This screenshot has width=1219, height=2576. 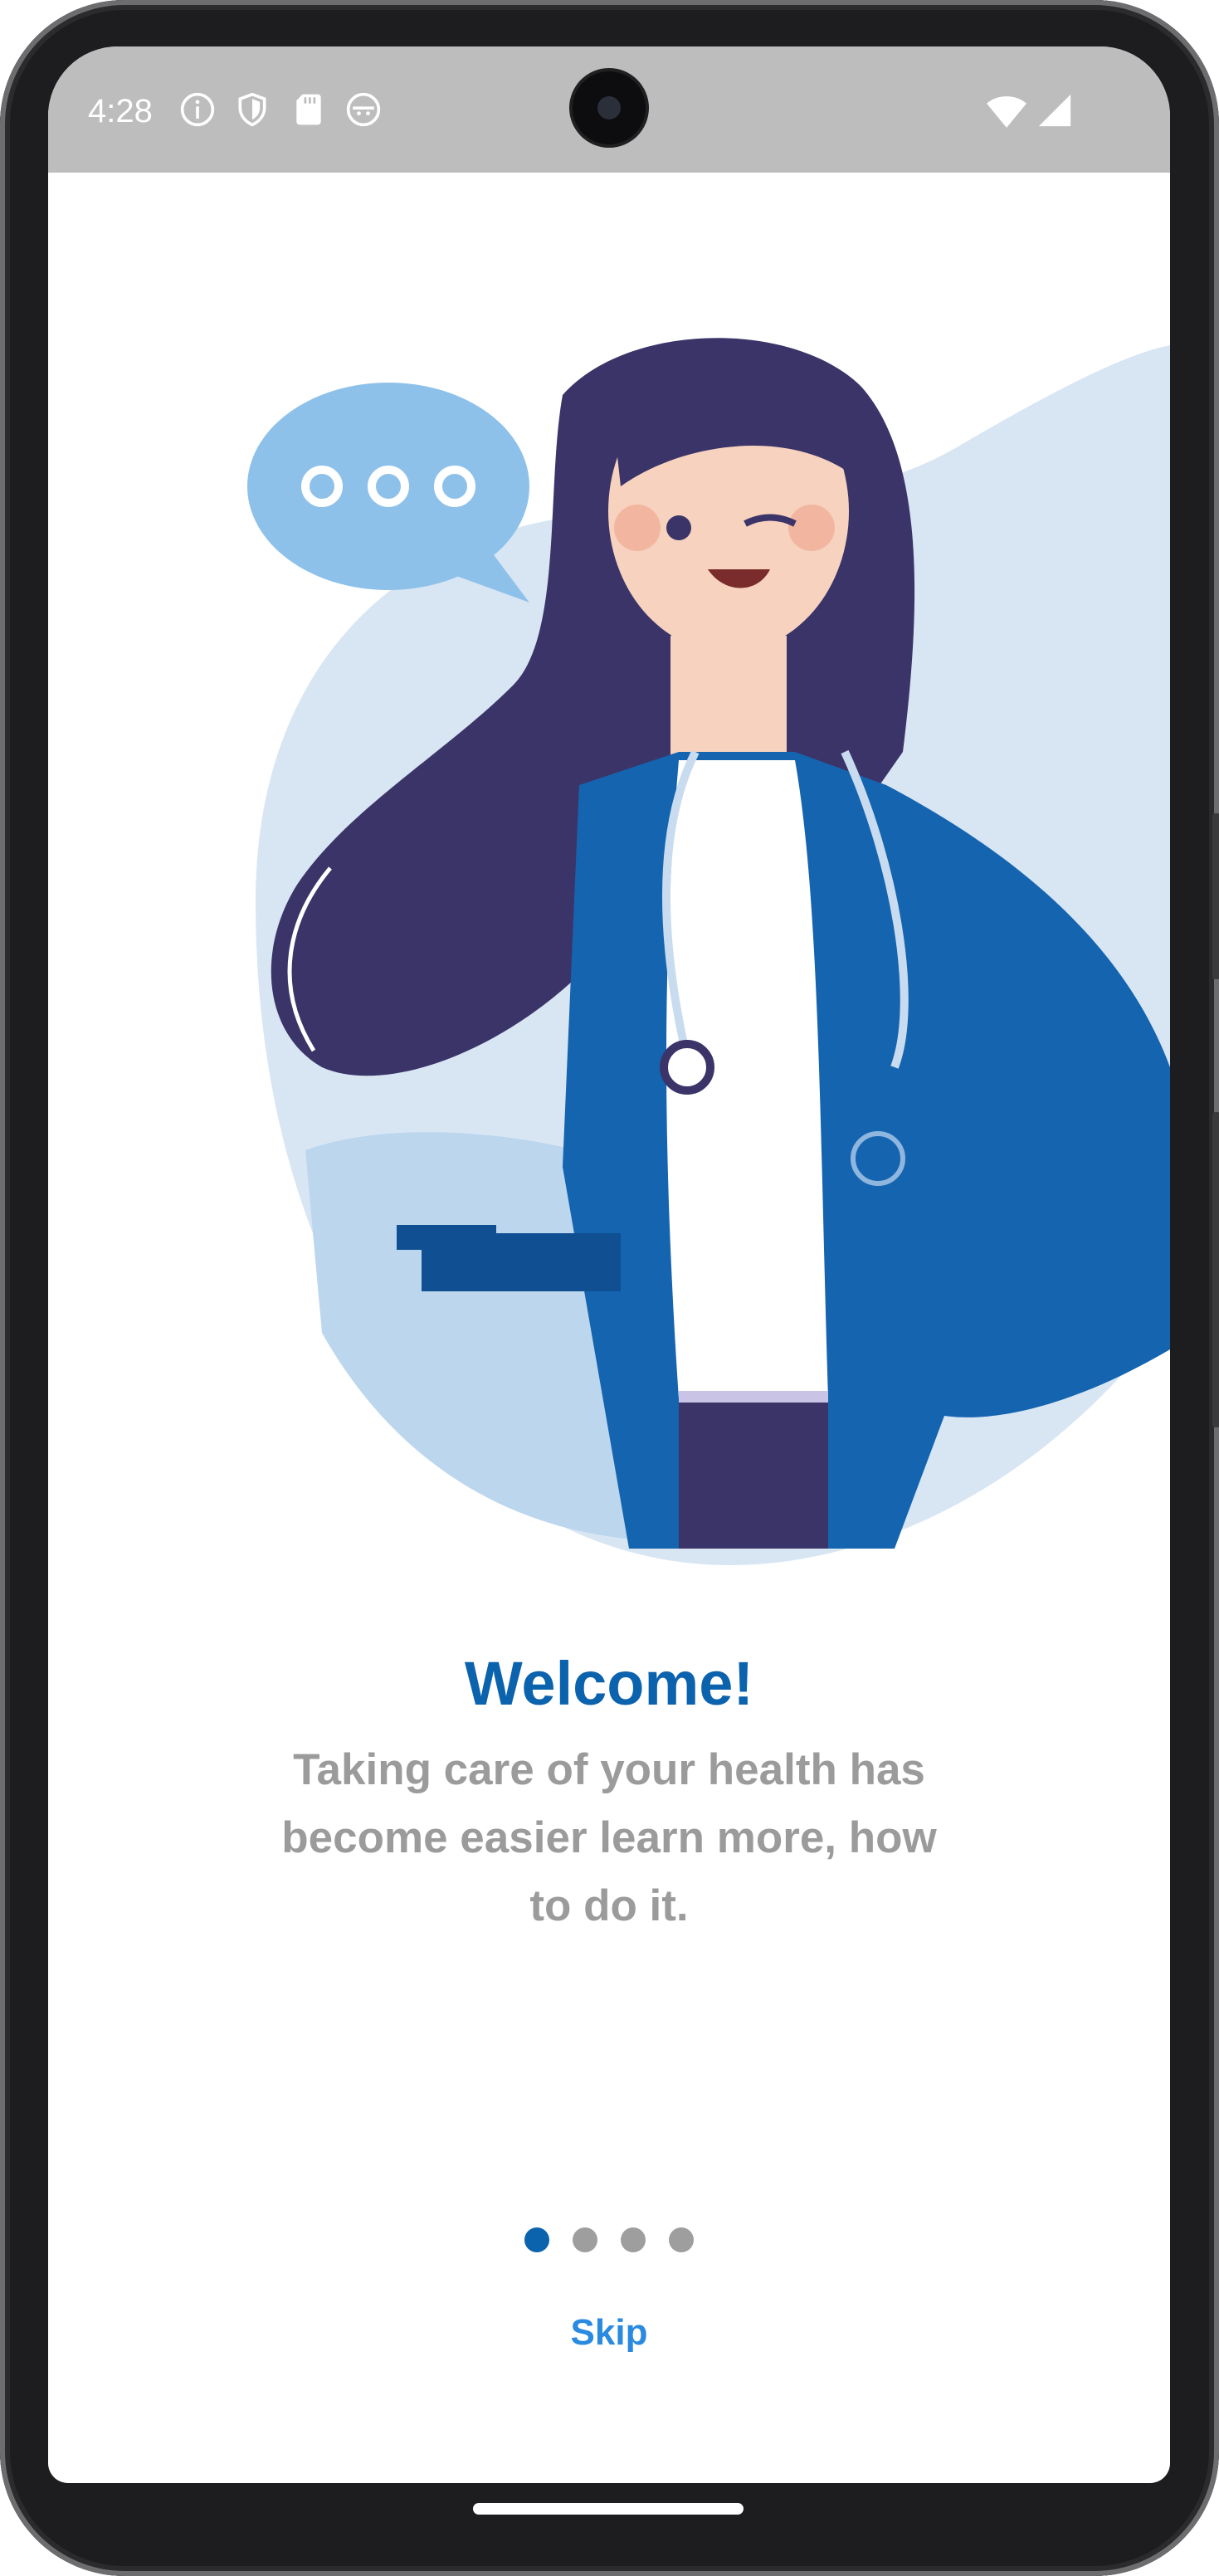 I want to click on wifi-icon, so click(x=1007, y=112).